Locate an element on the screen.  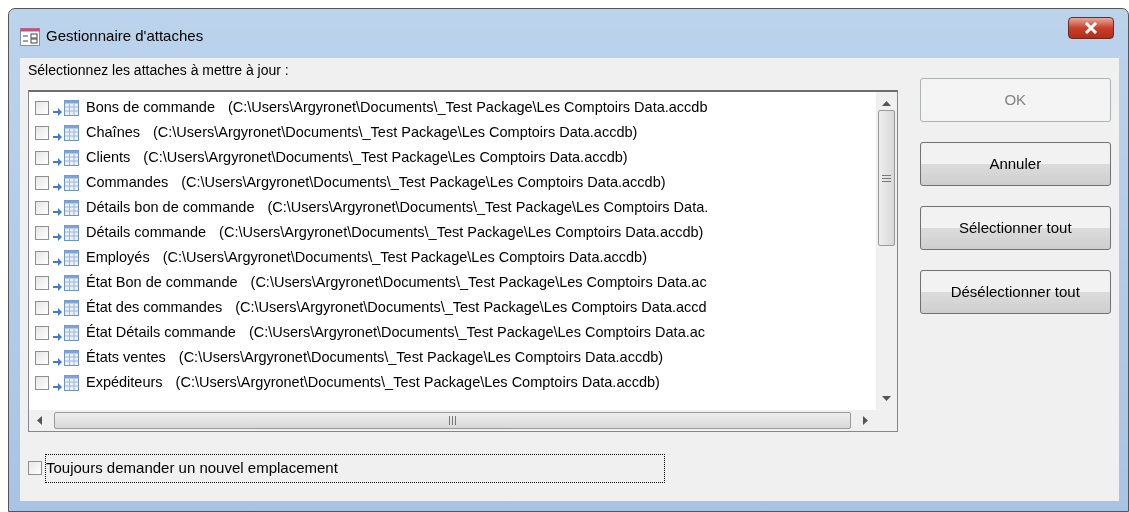
dialog-button: Sélectionner tout is located at coordinates (1015, 228).